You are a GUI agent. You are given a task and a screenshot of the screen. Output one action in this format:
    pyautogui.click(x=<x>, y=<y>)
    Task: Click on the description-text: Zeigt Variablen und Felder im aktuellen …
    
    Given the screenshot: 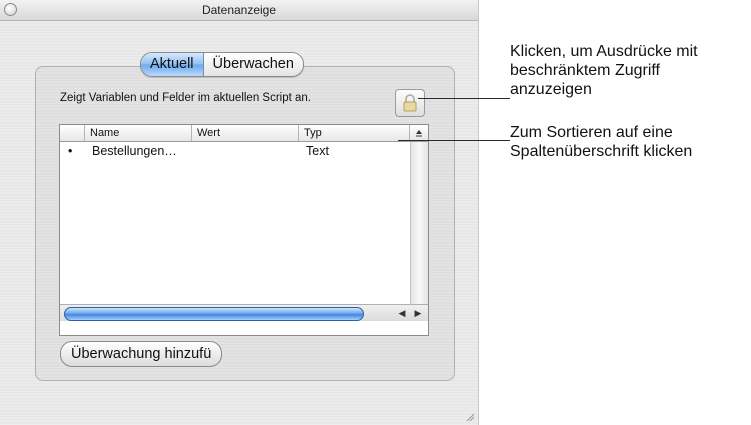 What is the action you would take?
    pyautogui.click(x=186, y=98)
    